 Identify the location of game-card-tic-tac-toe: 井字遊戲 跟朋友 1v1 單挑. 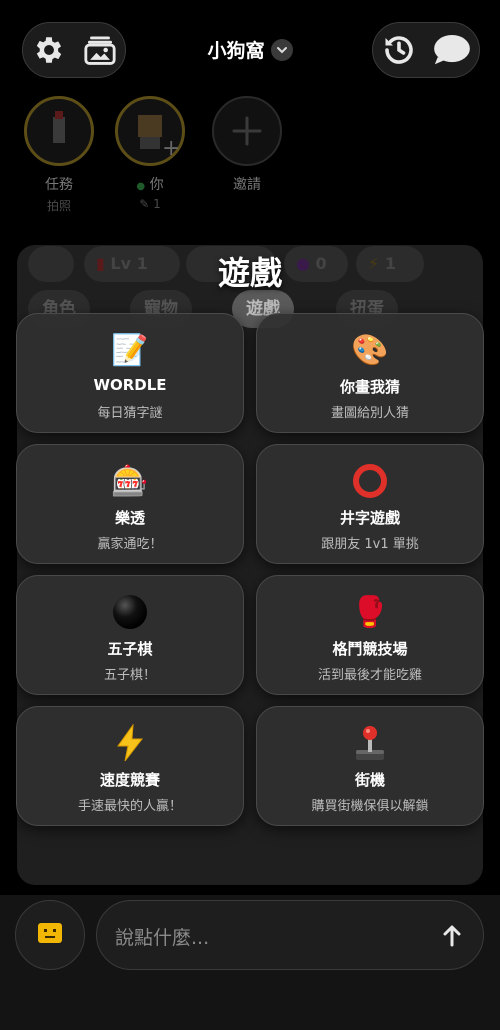
(370, 504).